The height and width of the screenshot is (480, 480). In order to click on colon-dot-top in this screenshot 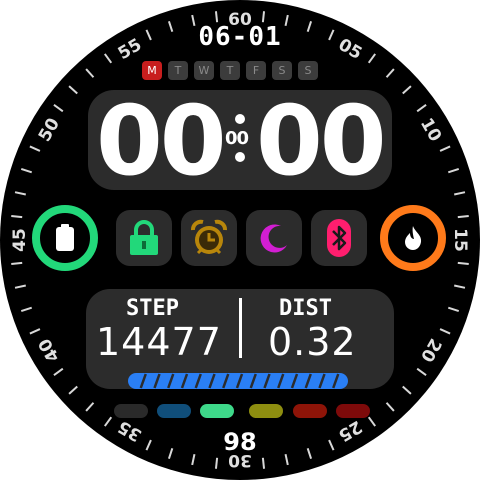, I will do `click(240, 119)`.